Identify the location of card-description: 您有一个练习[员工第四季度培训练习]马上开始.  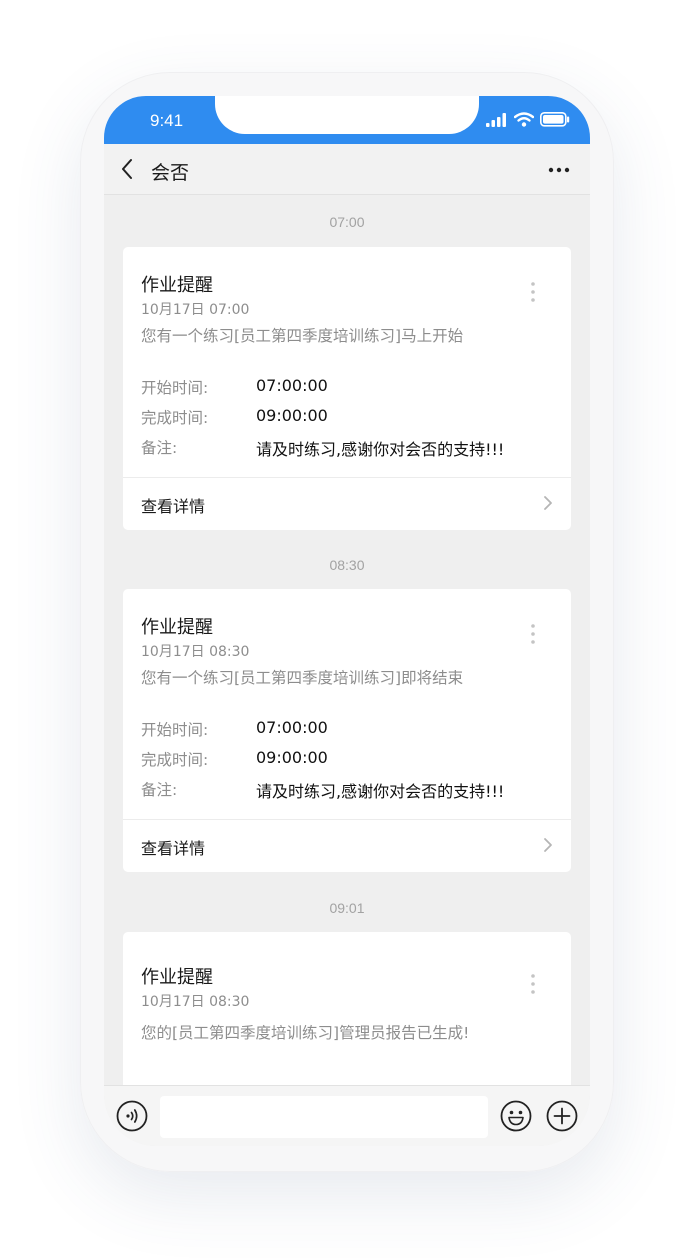
(302, 336).